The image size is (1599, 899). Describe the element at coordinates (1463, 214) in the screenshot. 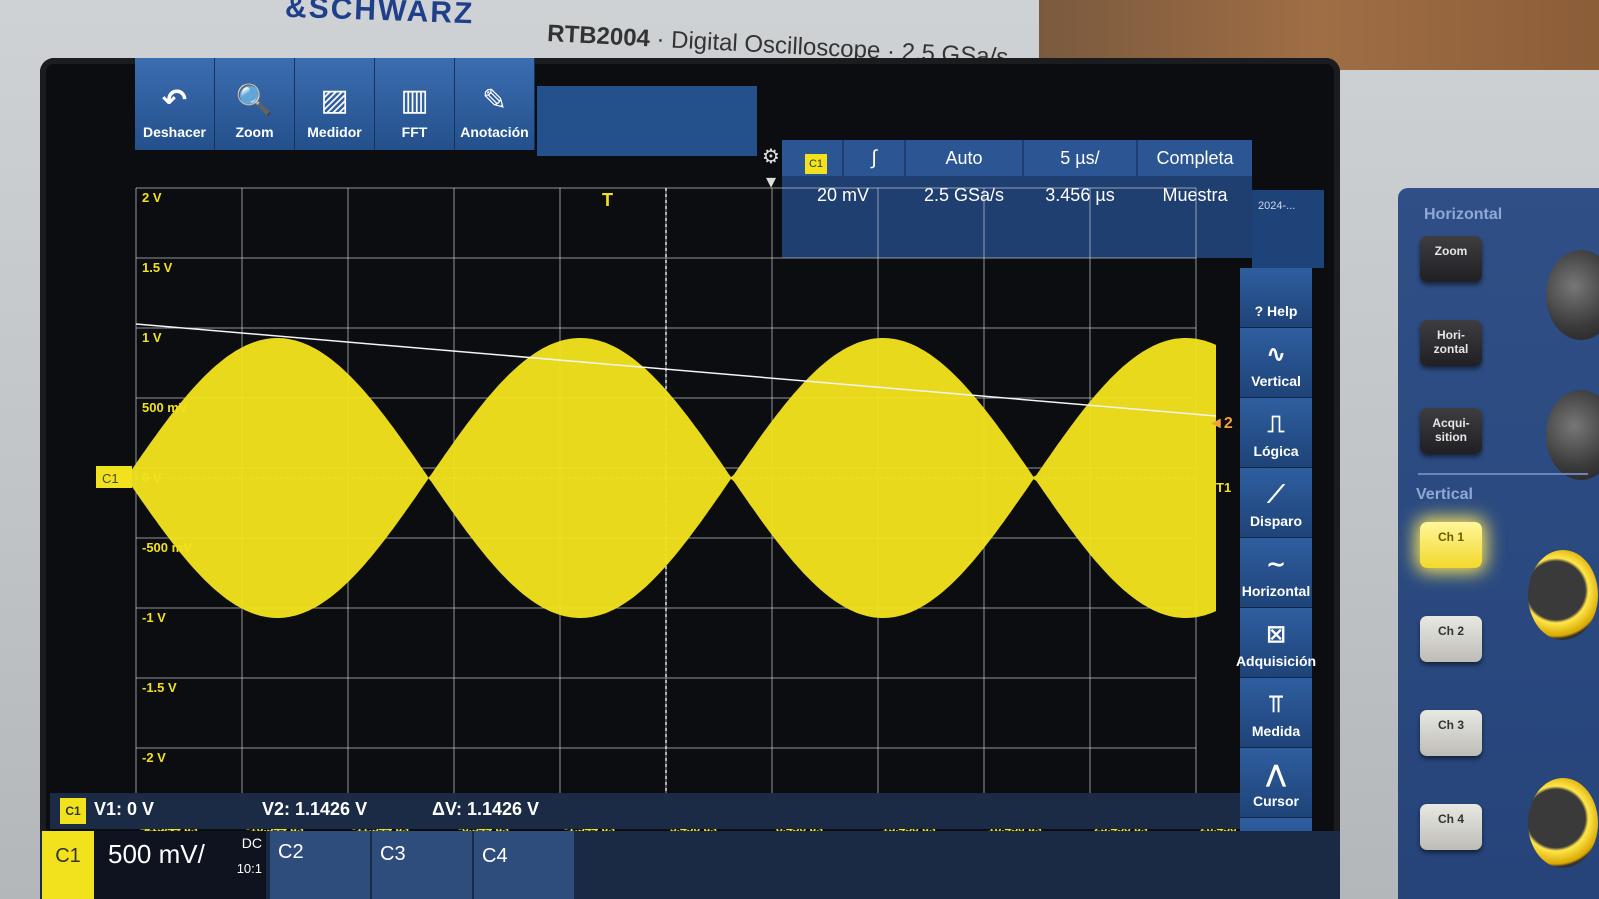

I see `horizontal-section-label: Horizontal` at that location.